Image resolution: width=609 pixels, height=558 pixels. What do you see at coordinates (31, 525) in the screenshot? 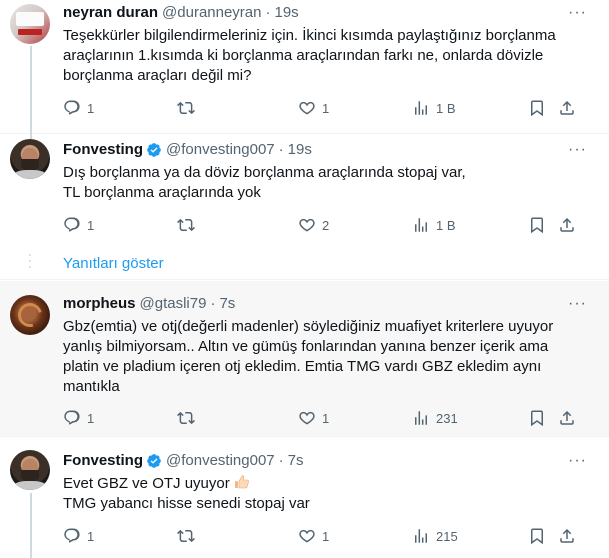
I see `thread-line` at bounding box center [31, 525].